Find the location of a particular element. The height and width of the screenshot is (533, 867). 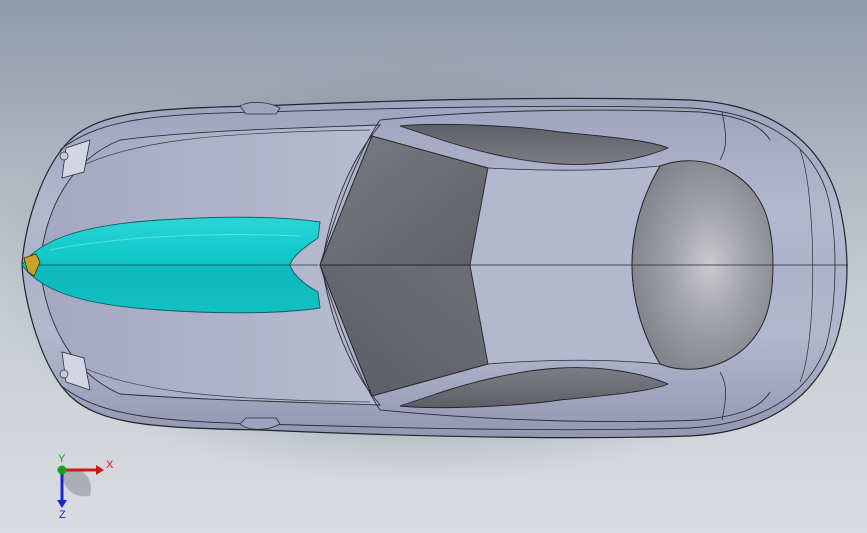

fog-light-top is located at coordinates (64, 156).